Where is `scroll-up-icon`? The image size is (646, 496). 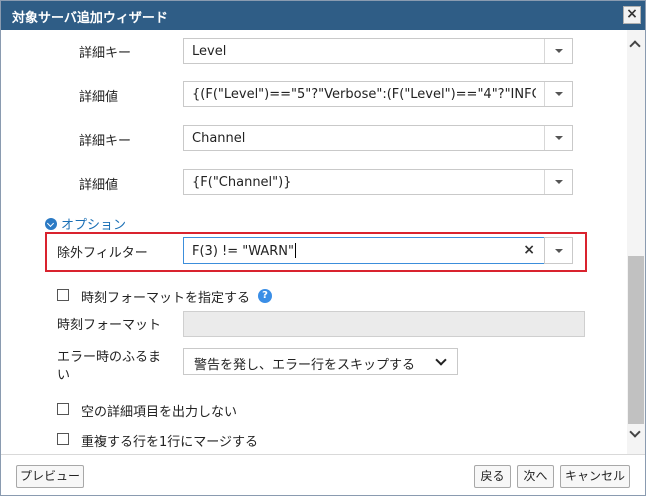
scroll-up-icon is located at coordinates (635, 46).